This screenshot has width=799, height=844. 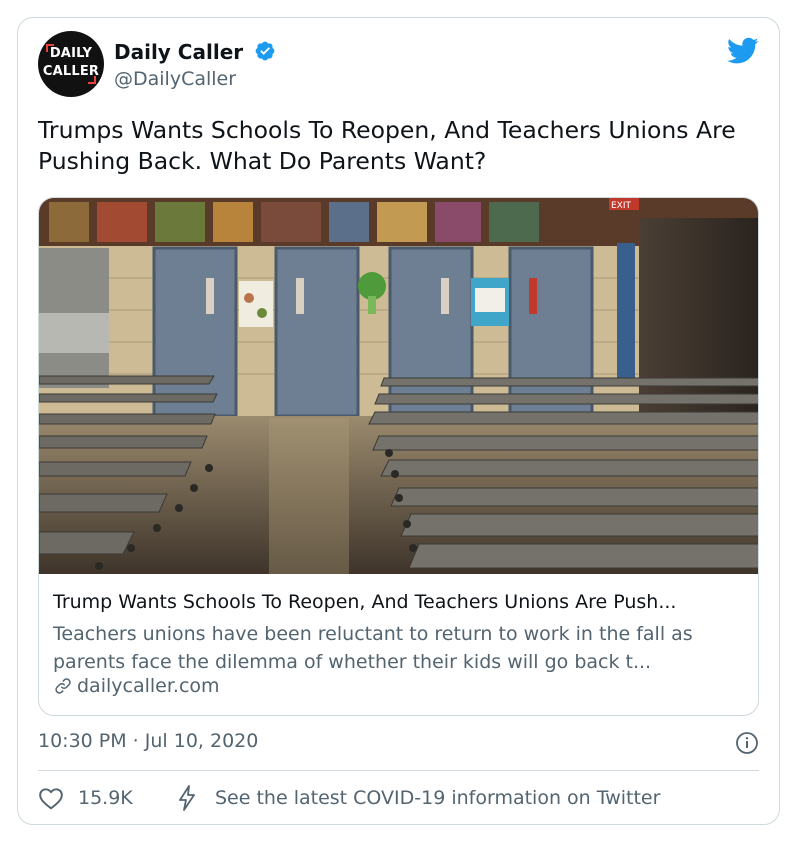 I want to click on author-handle: @DailyCaller, so click(x=175, y=79).